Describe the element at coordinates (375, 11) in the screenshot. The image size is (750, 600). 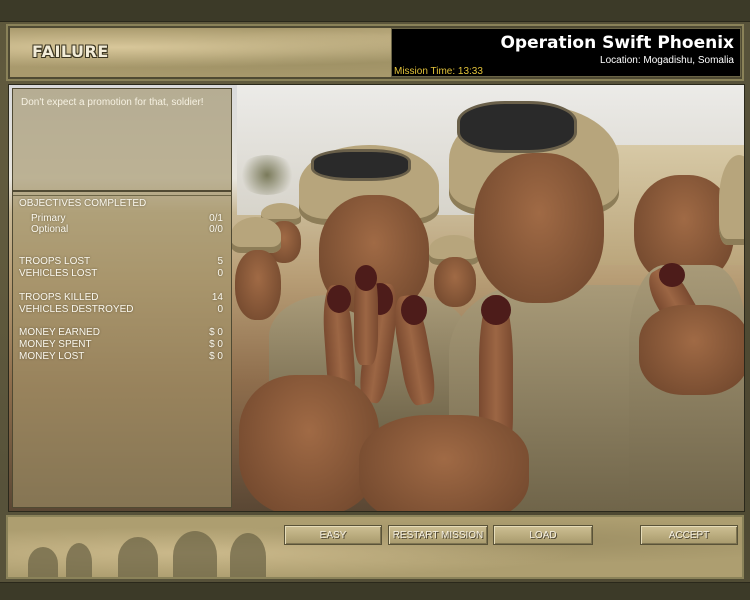
I see `top-border-strip` at that location.